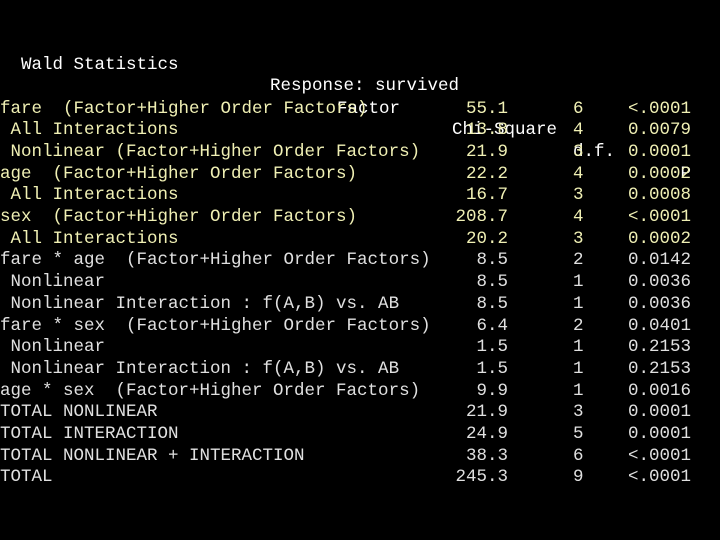  Describe the element at coordinates (184, 108) in the screenshot. I see `factor-cell: fare (Factor+Higher Order Factors)` at that location.